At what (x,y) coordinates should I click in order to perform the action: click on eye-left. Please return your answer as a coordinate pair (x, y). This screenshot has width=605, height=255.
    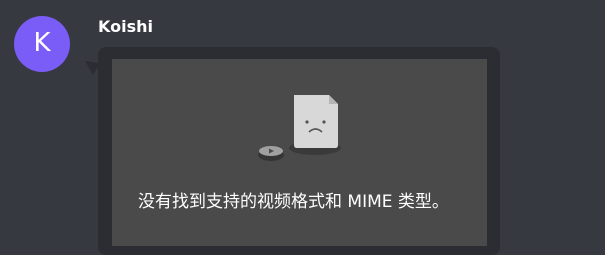
    Looking at the image, I should click on (307, 122).